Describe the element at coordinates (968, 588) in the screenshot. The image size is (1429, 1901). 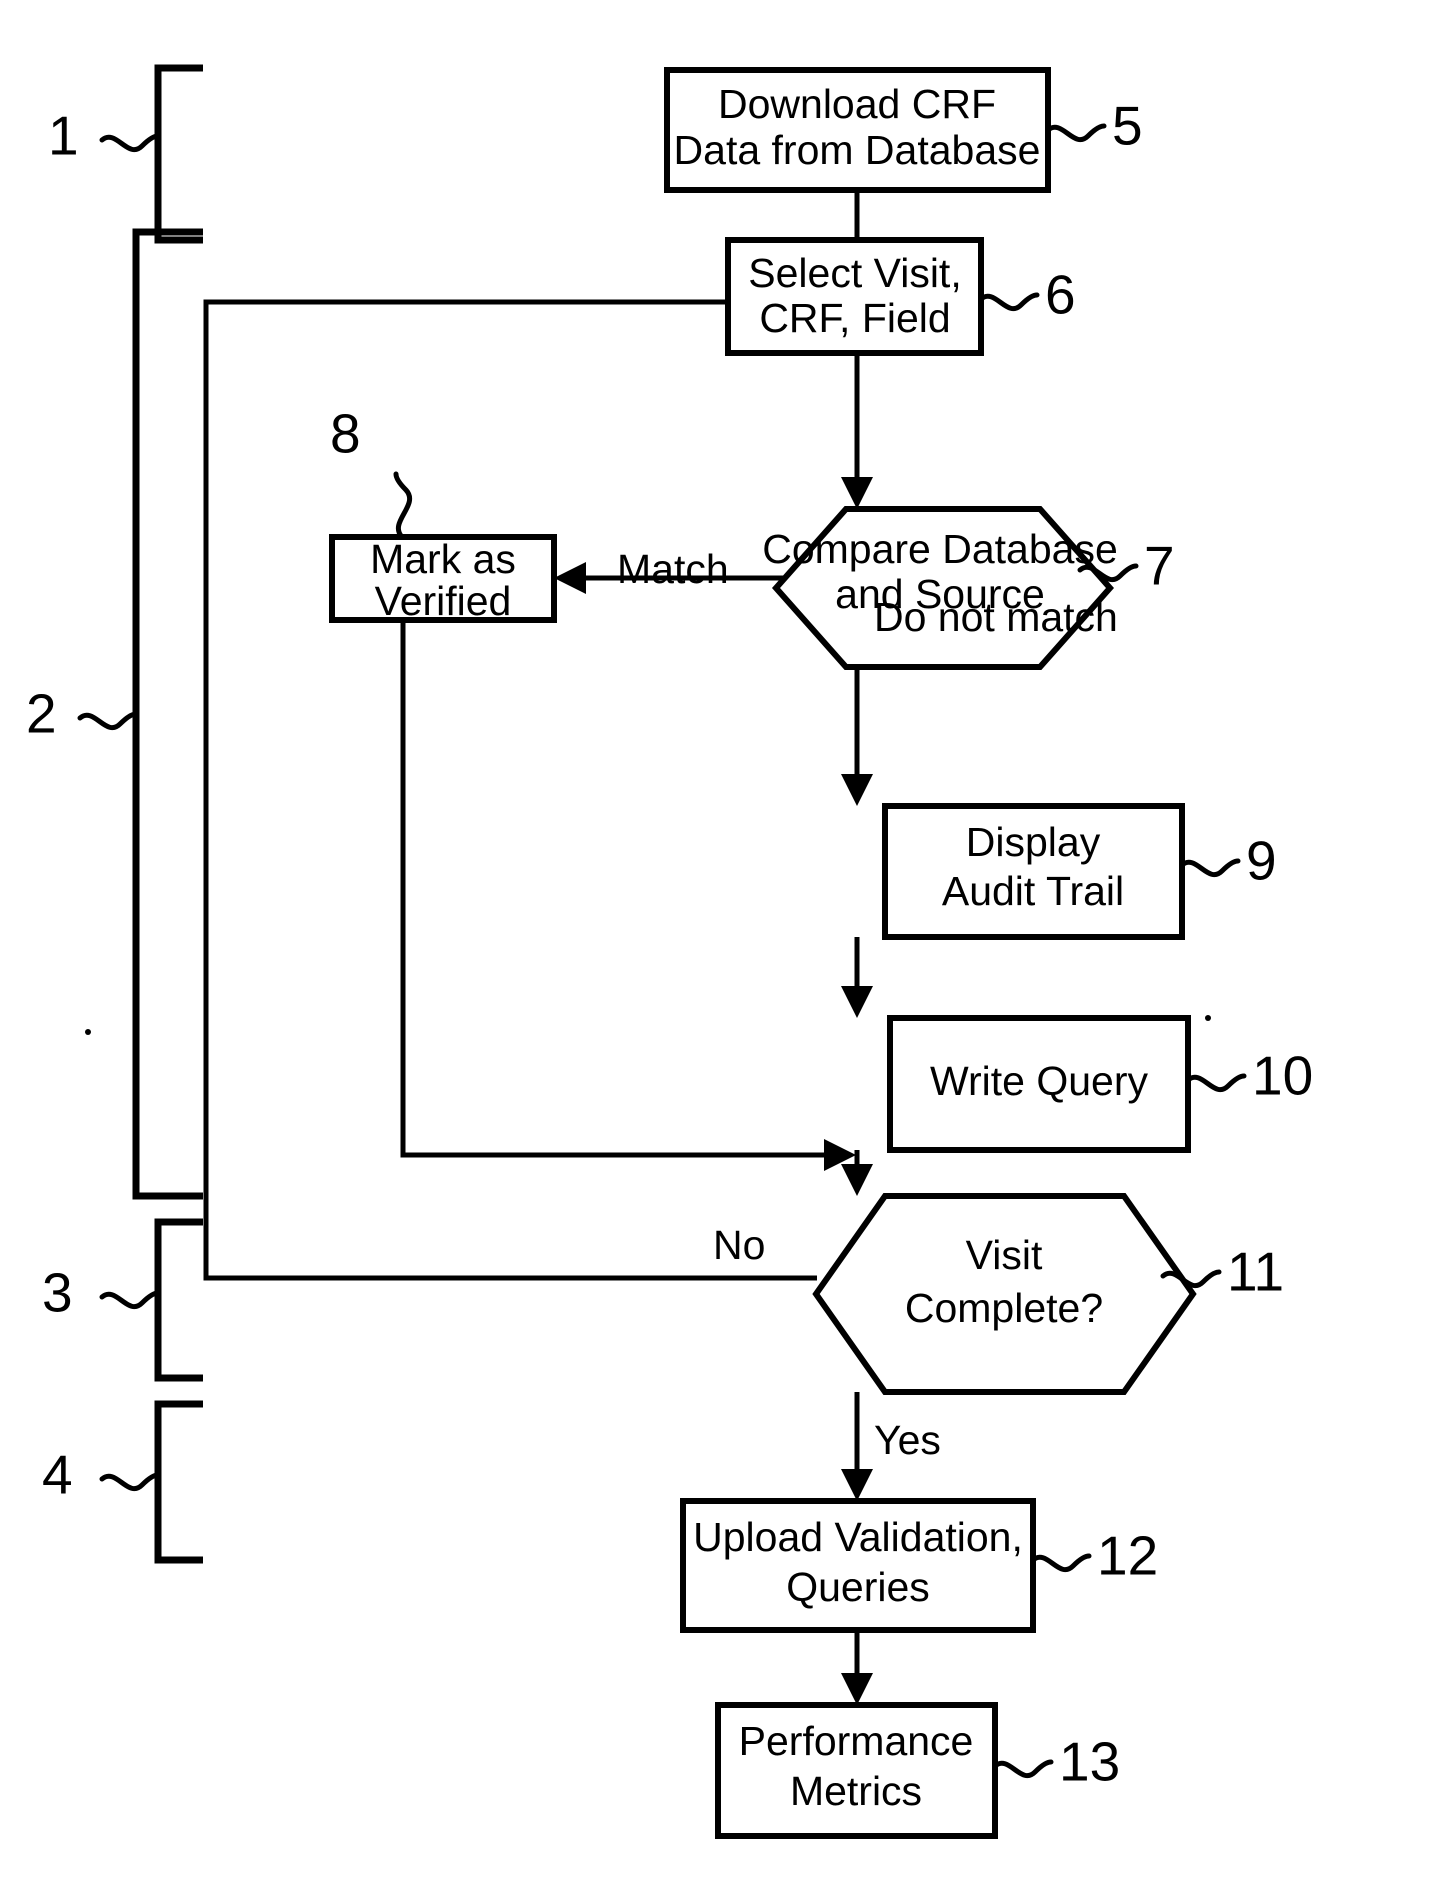
I see `node-compare-database-and-source: Compare Database and Source 7` at that location.